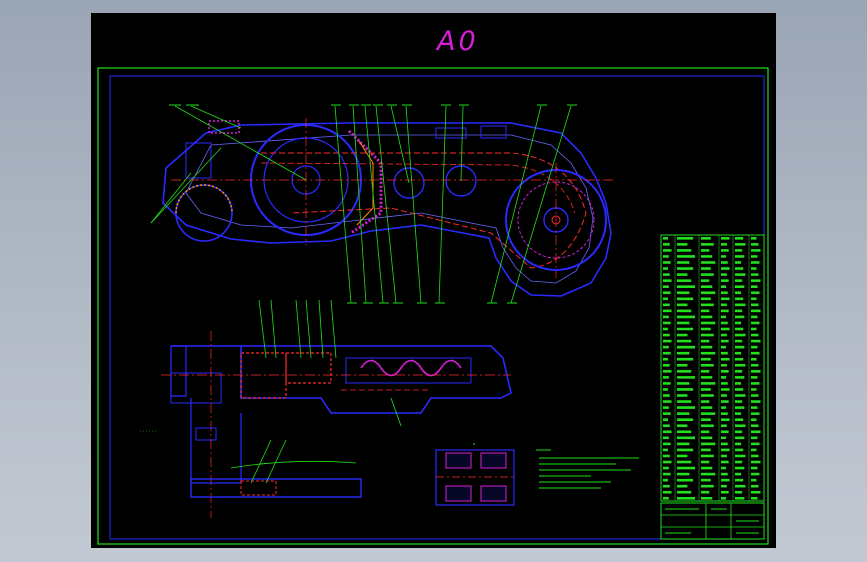  What do you see at coordinates (587, 469) in the screenshot?
I see `technical-notes` at bounding box center [587, 469].